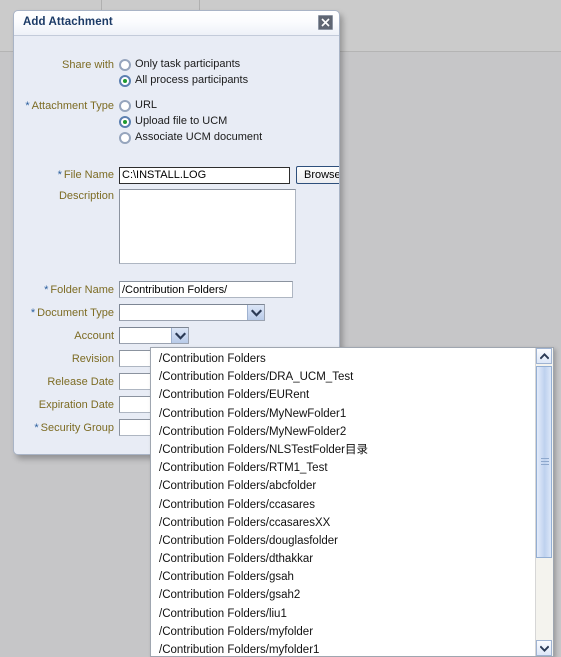 This screenshot has width=561, height=657. I want to click on dropdown-scrollbar-thumb, so click(544, 462).